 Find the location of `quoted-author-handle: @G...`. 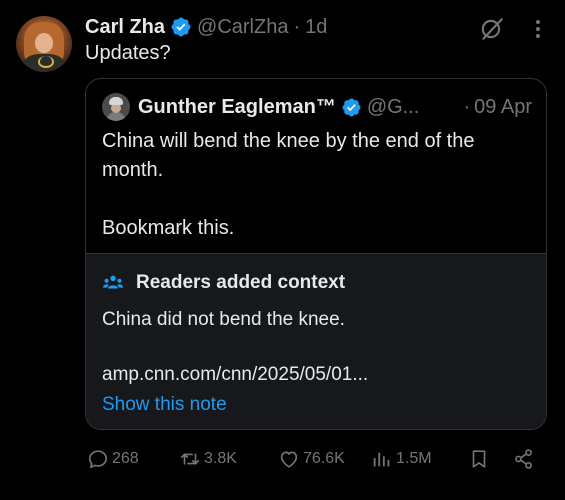

quoted-author-handle: @G... is located at coordinates (393, 107).